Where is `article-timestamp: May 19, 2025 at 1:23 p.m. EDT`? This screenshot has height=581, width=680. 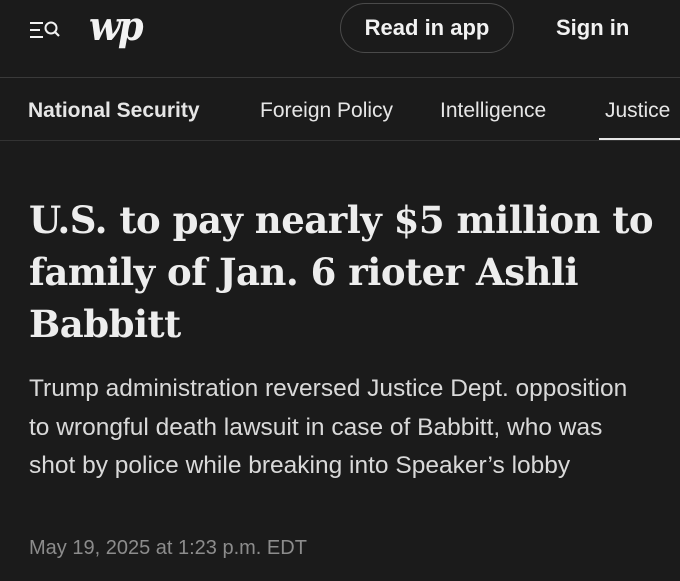 article-timestamp: May 19, 2025 at 1:23 p.m. EDT is located at coordinates (168, 548).